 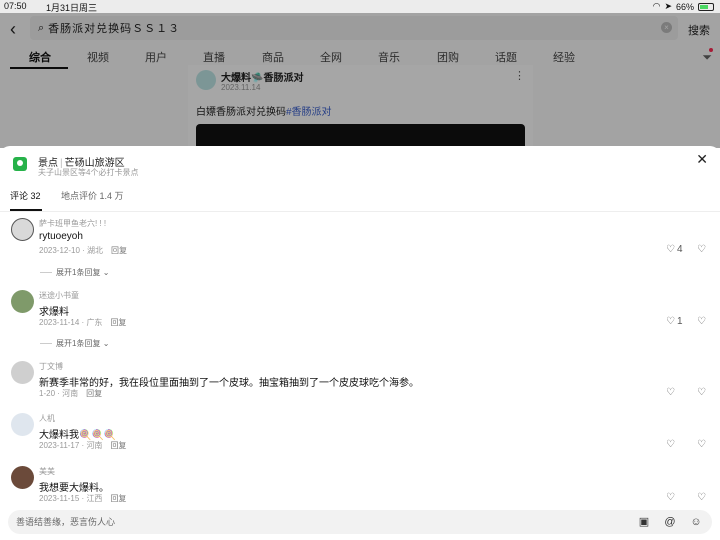 I want to click on status-time: 07:50, so click(x=15, y=6).